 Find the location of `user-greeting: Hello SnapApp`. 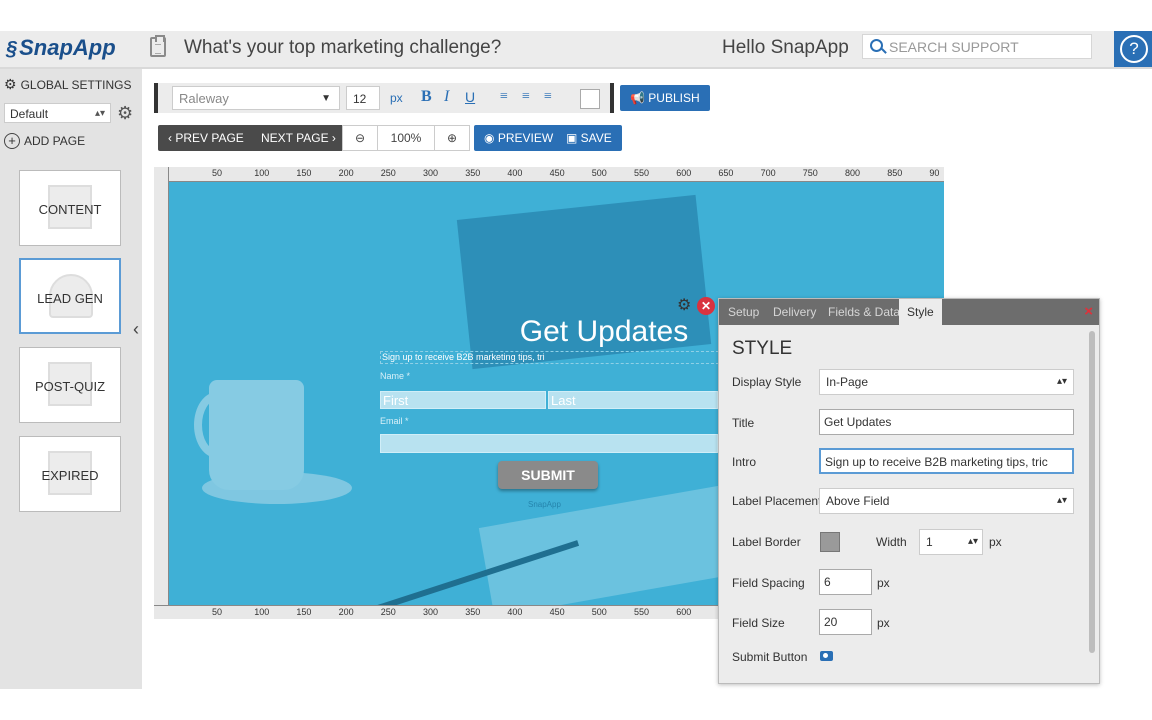

user-greeting: Hello SnapApp is located at coordinates (785, 48).